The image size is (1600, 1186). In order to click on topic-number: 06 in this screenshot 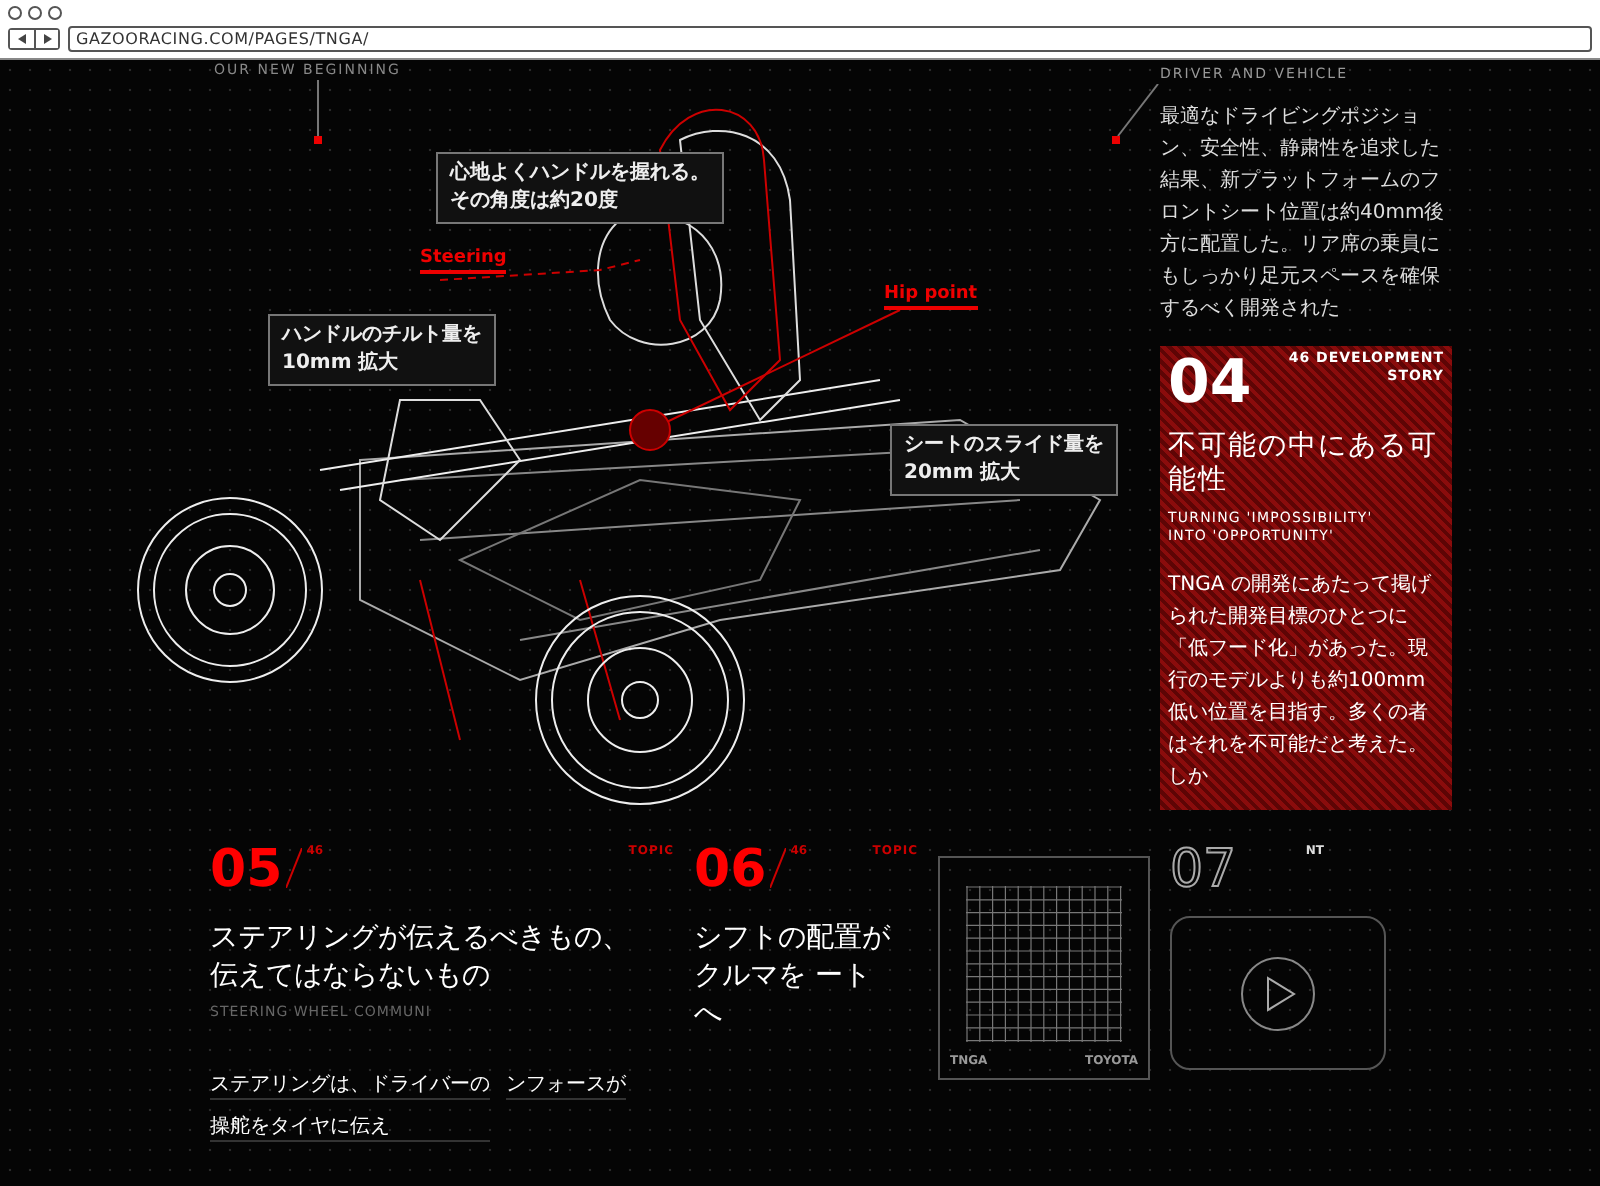, I will do `click(730, 870)`.